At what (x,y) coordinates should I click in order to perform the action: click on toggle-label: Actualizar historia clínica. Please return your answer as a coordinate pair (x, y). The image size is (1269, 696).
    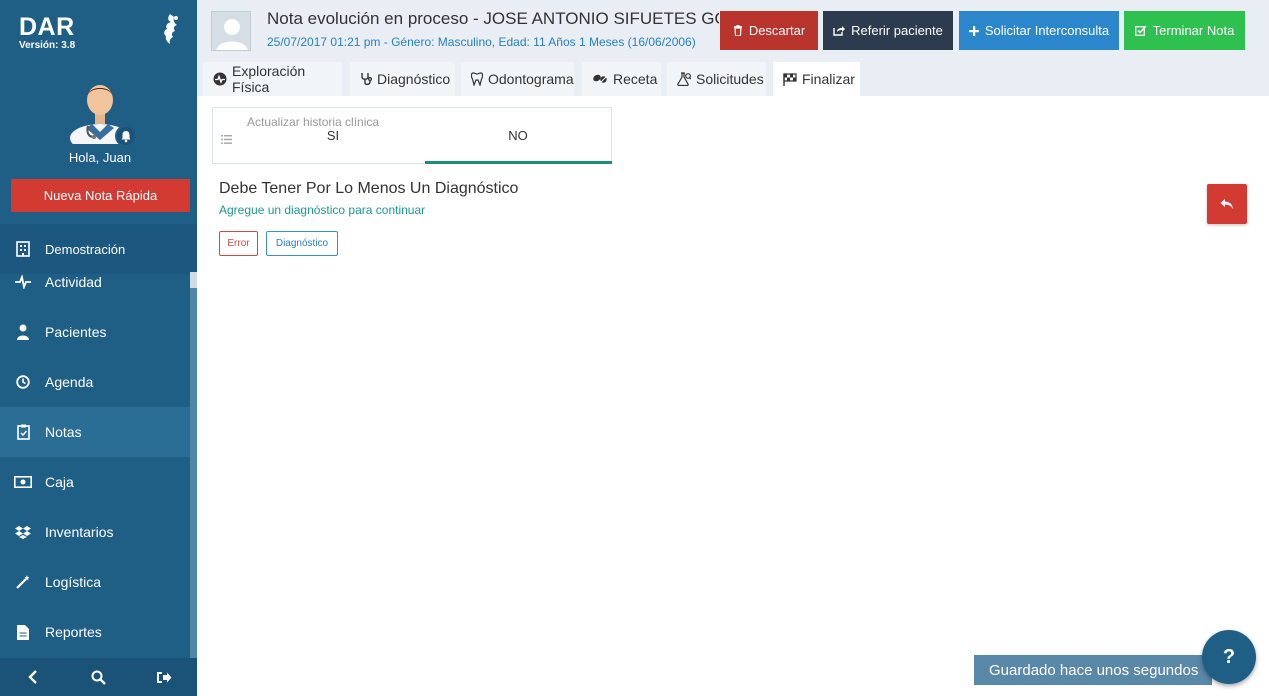
    Looking at the image, I should click on (313, 122).